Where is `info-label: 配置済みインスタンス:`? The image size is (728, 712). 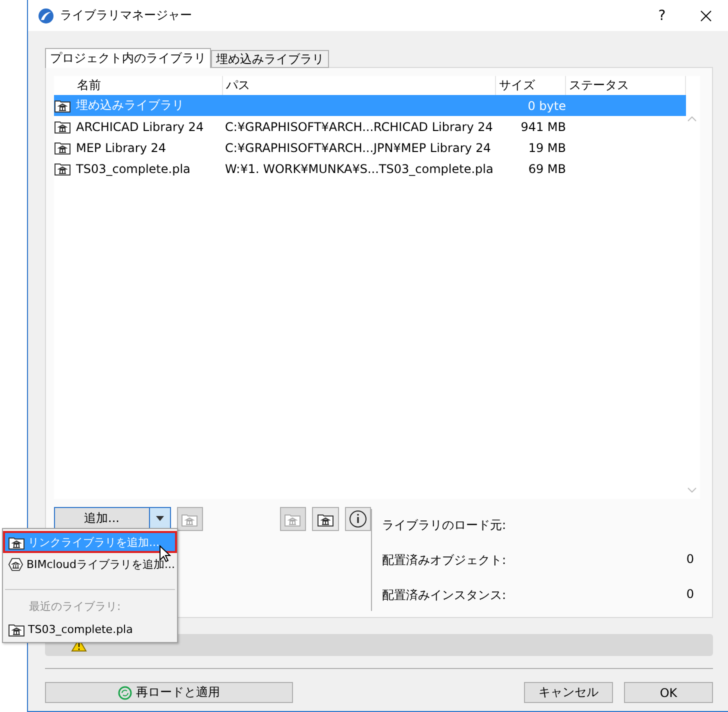
info-label: 配置済みインスタンス: is located at coordinates (444, 595).